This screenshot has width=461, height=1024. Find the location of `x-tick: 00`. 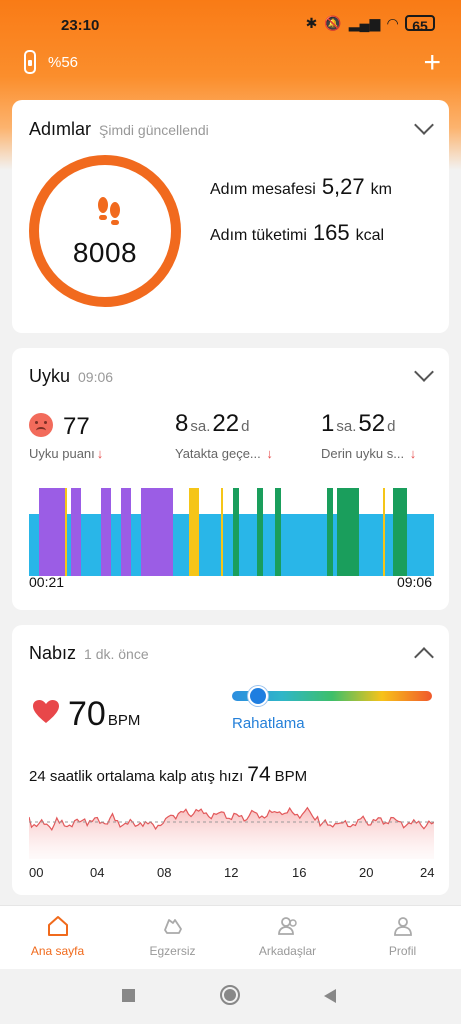

x-tick: 00 is located at coordinates (36, 872).